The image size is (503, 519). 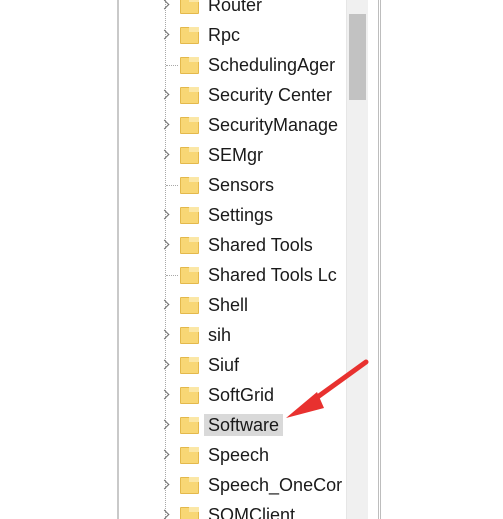 I want to click on annotation-arrow, so click(x=327, y=388).